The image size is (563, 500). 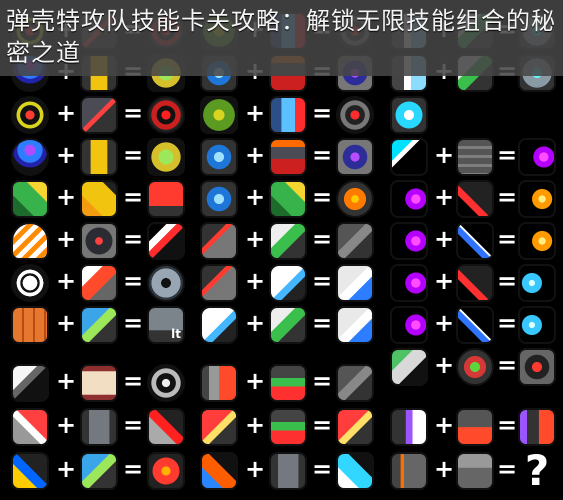 What do you see at coordinates (537, 325) in the screenshot?
I see `ice-slash-icon` at bounding box center [537, 325].